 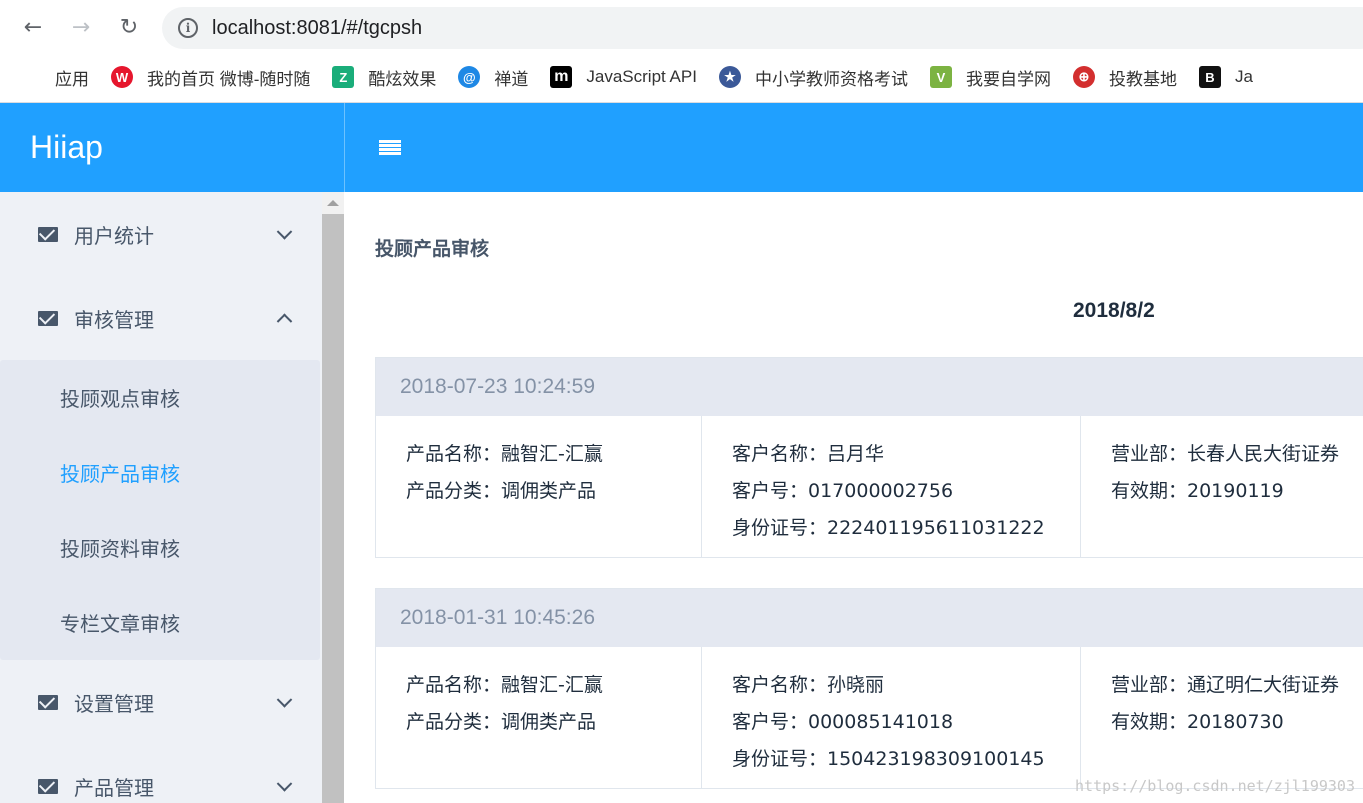 What do you see at coordinates (160, 472) in the screenshot?
I see `sidebar-item-product-review: 投顾产品审核` at bounding box center [160, 472].